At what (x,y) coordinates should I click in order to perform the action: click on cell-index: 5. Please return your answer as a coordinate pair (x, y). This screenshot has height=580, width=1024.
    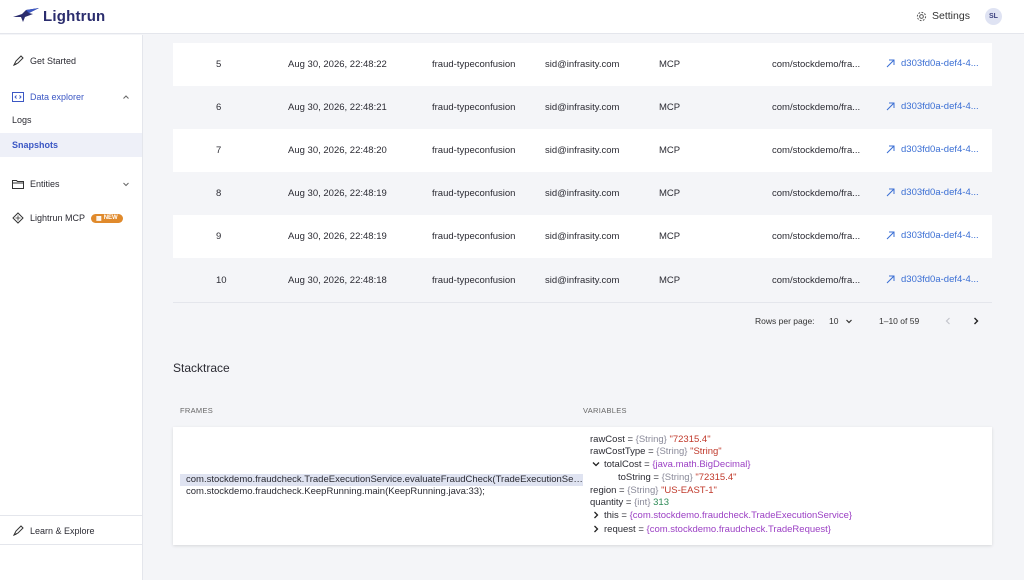
    Looking at the image, I should click on (219, 64).